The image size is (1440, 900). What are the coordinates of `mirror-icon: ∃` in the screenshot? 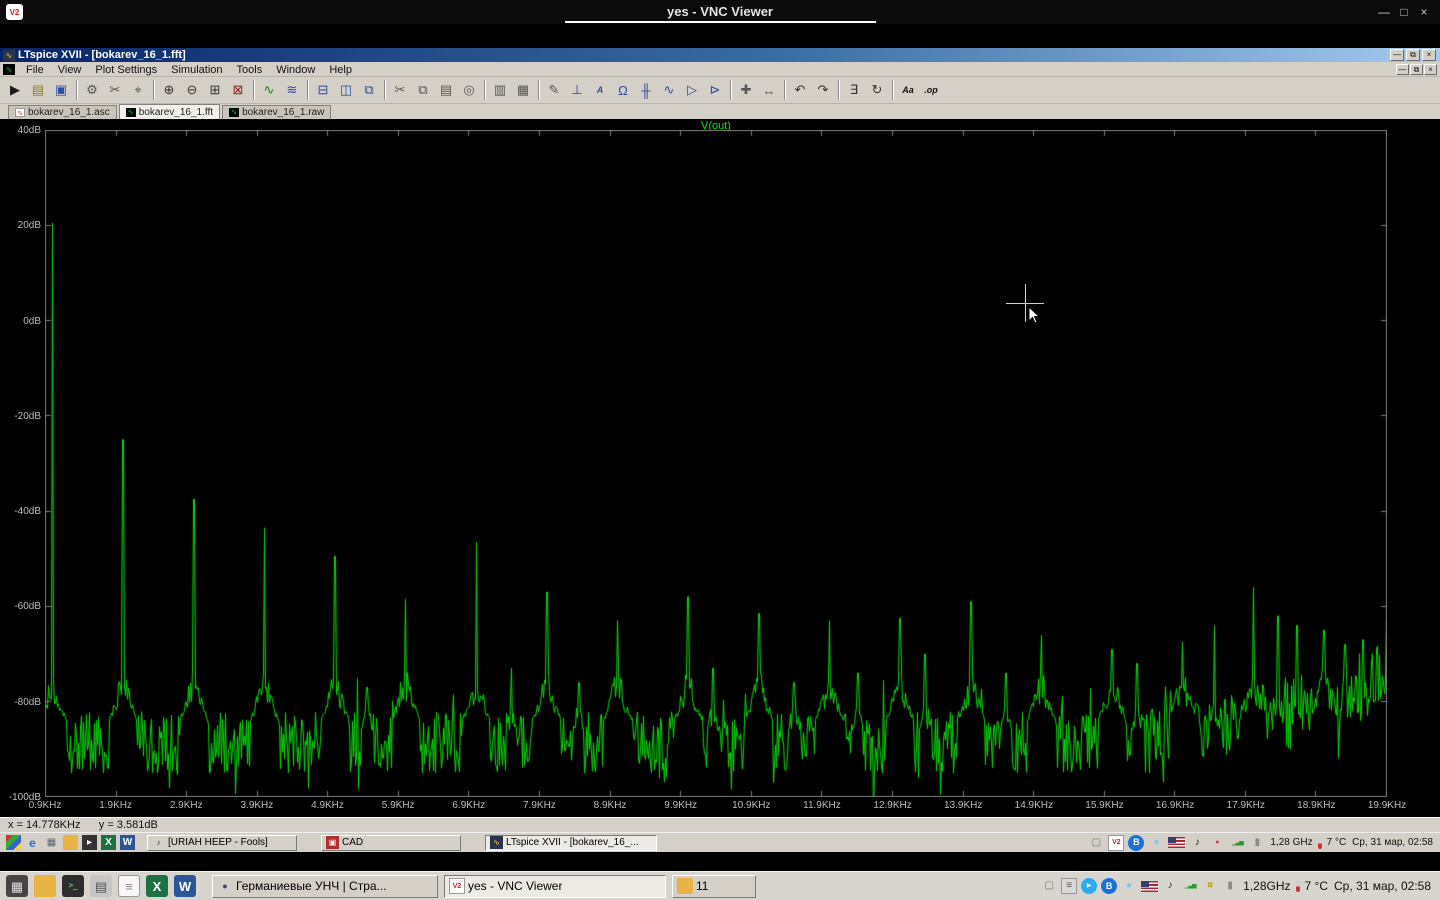 It's located at (854, 90).